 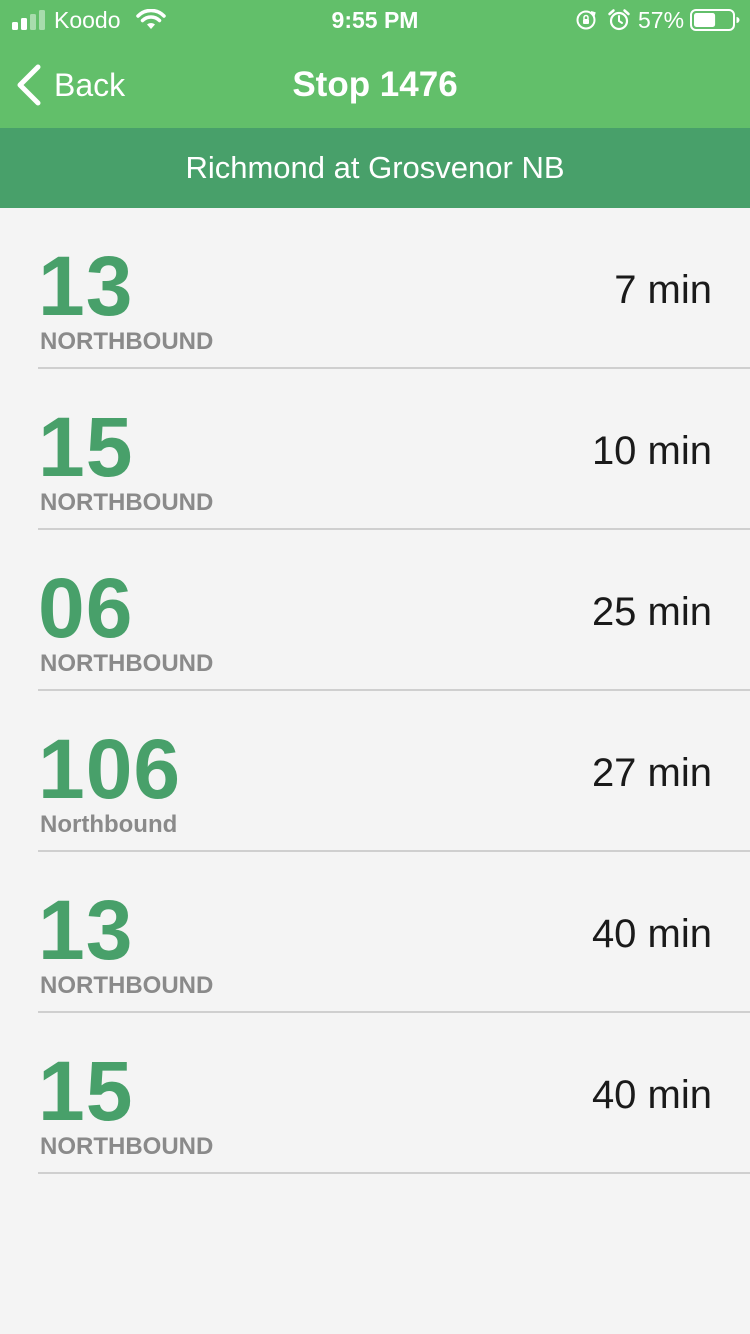 What do you see at coordinates (651, 773) in the screenshot?
I see `arrival-time: 27 min` at bounding box center [651, 773].